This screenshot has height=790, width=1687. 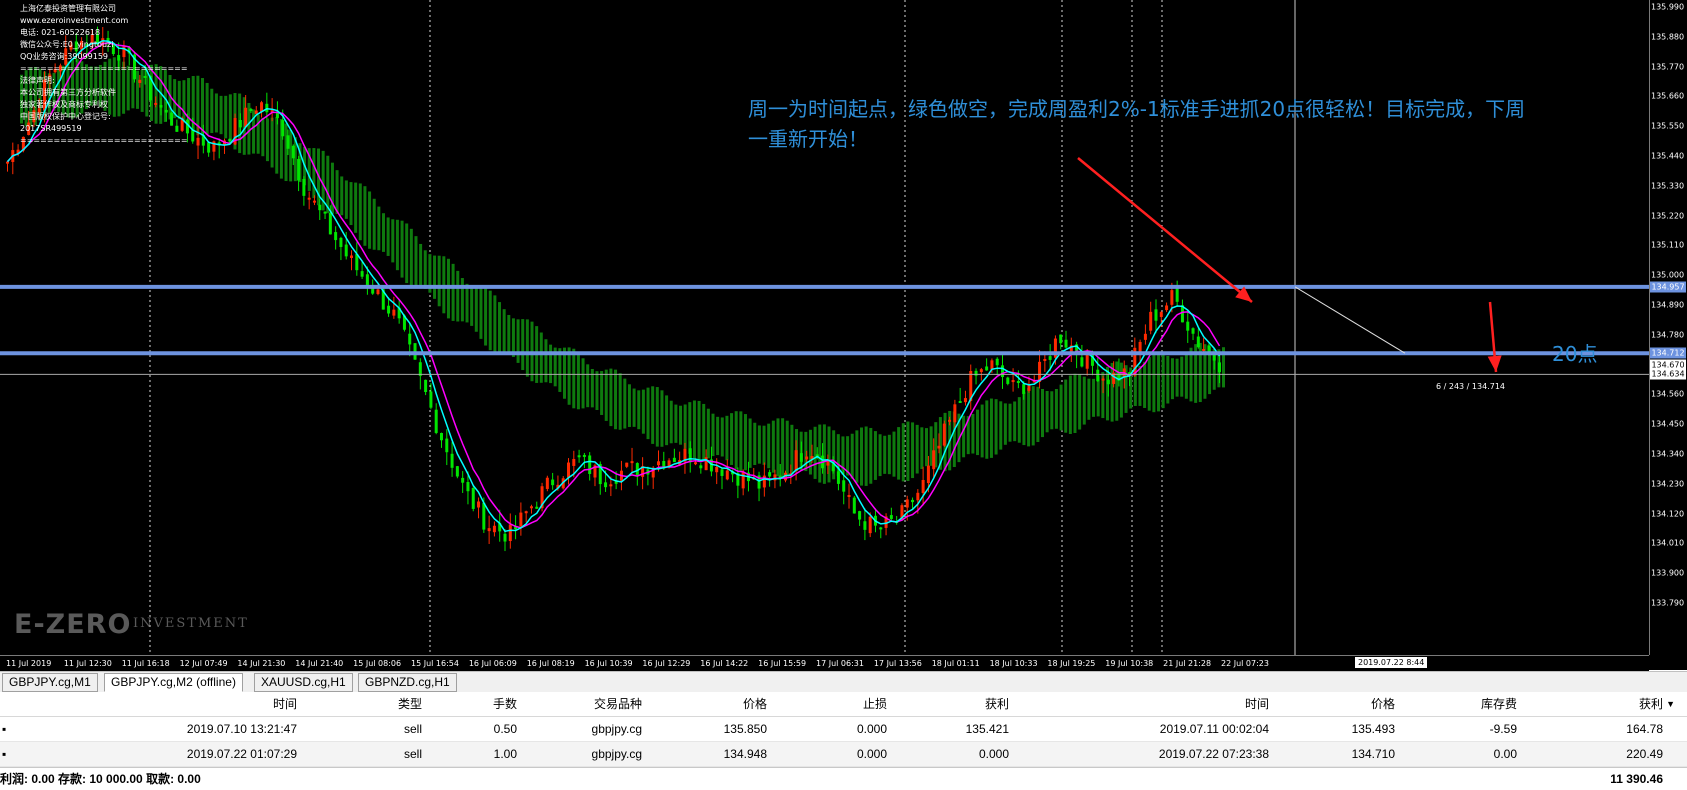 What do you see at coordinates (1670, 704) in the screenshot?
I see `sort-arrow-icon: ▼` at bounding box center [1670, 704].